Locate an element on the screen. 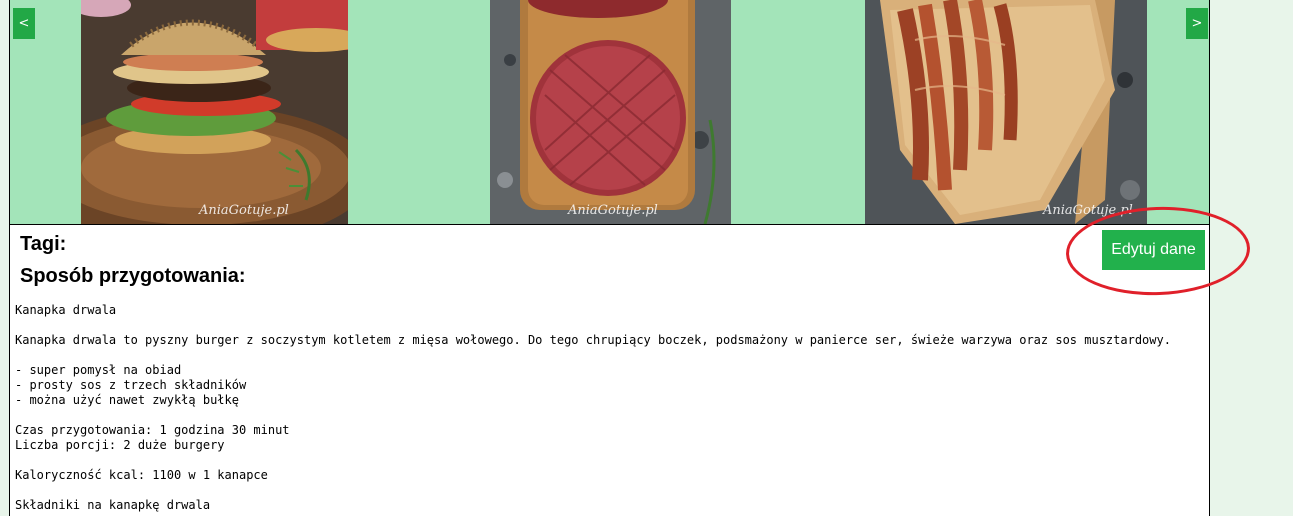 Image resolution: width=1293 pixels, height=516 pixels. desc-line: Liczba porcji: 2 duże burgery is located at coordinates (120, 445).